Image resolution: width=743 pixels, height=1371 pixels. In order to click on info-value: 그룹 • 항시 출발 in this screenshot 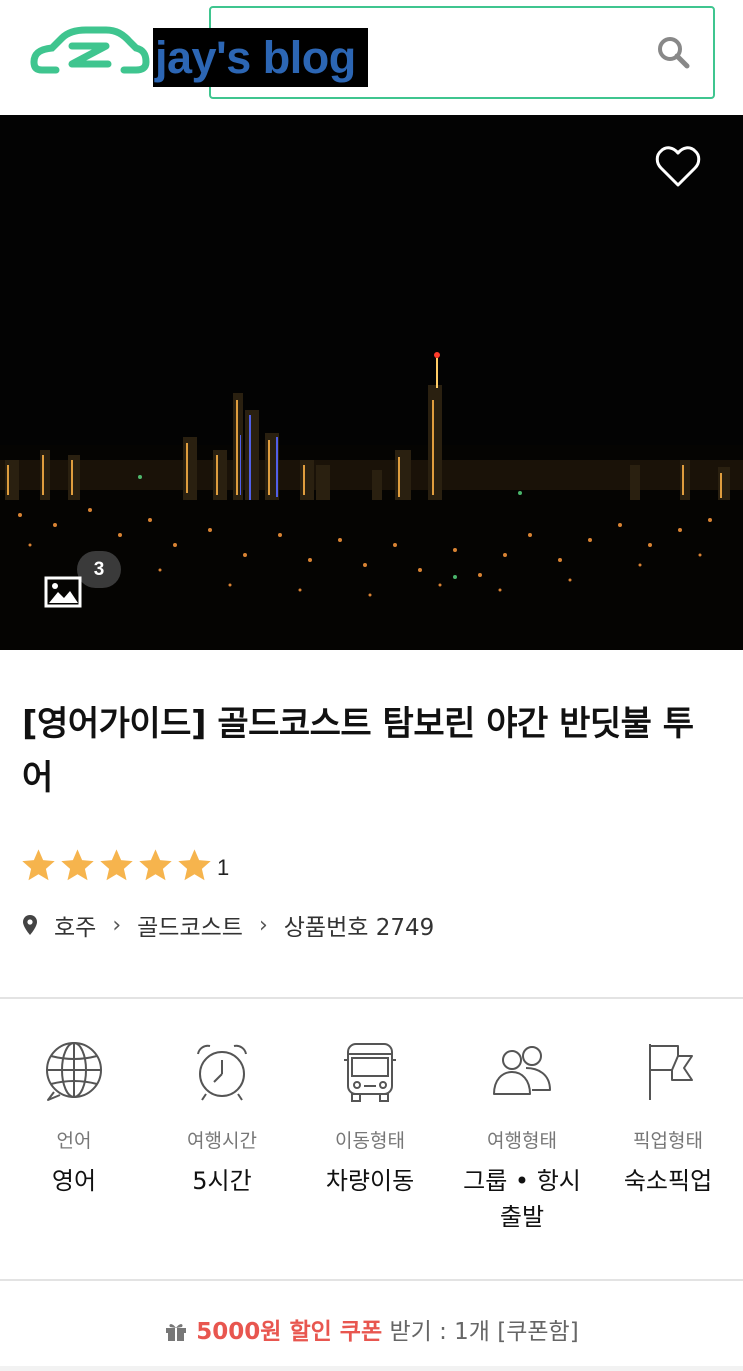, I will do `click(522, 1199)`.